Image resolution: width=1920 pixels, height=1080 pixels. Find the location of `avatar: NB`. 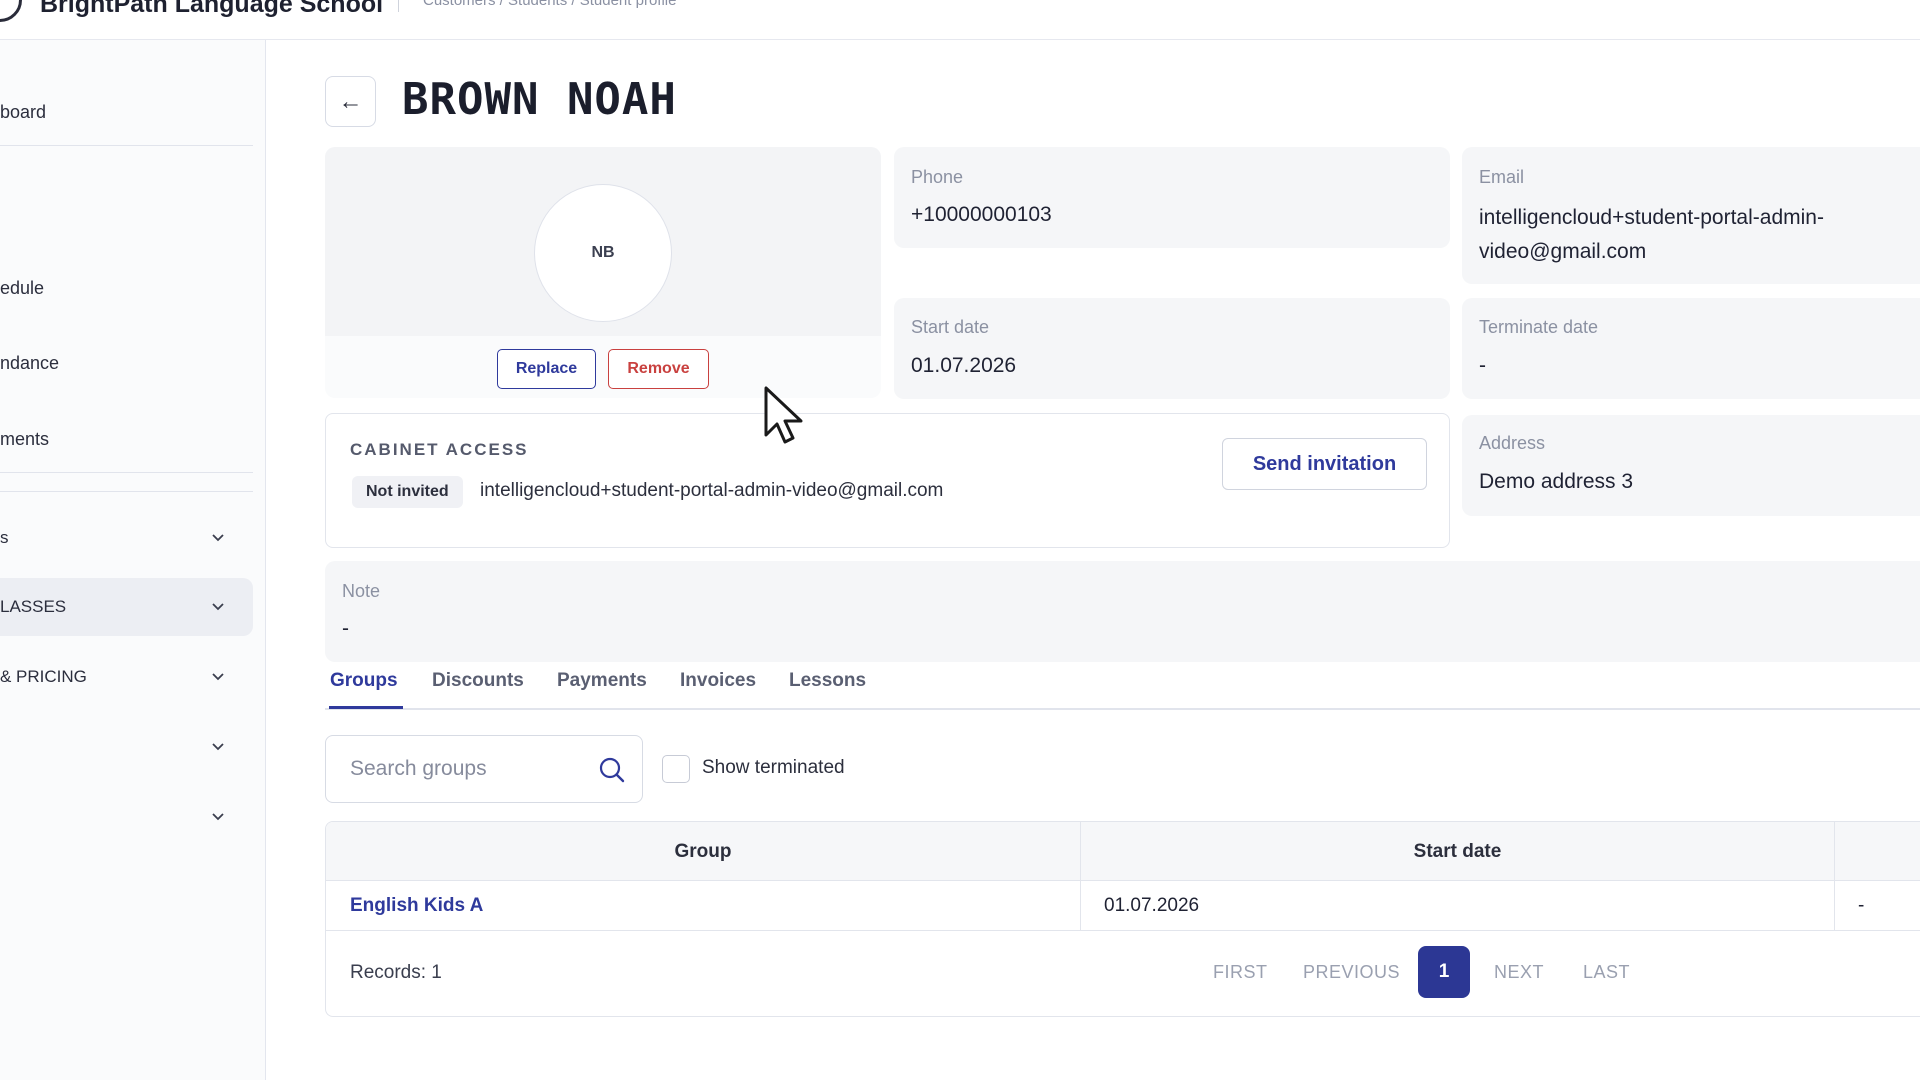

avatar: NB is located at coordinates (603, 253).